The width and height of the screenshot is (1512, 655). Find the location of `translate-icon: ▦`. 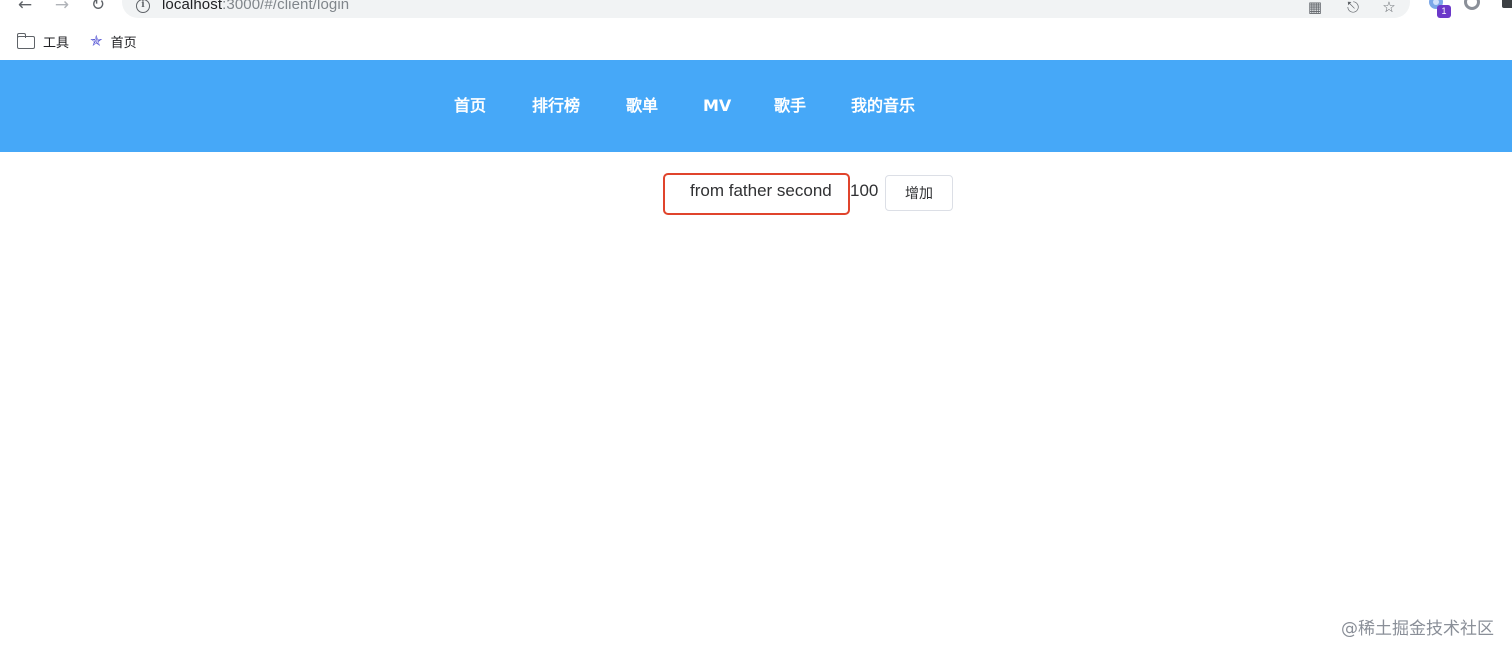

translate-icon: ▦ is located at coordinates (1315, 8).